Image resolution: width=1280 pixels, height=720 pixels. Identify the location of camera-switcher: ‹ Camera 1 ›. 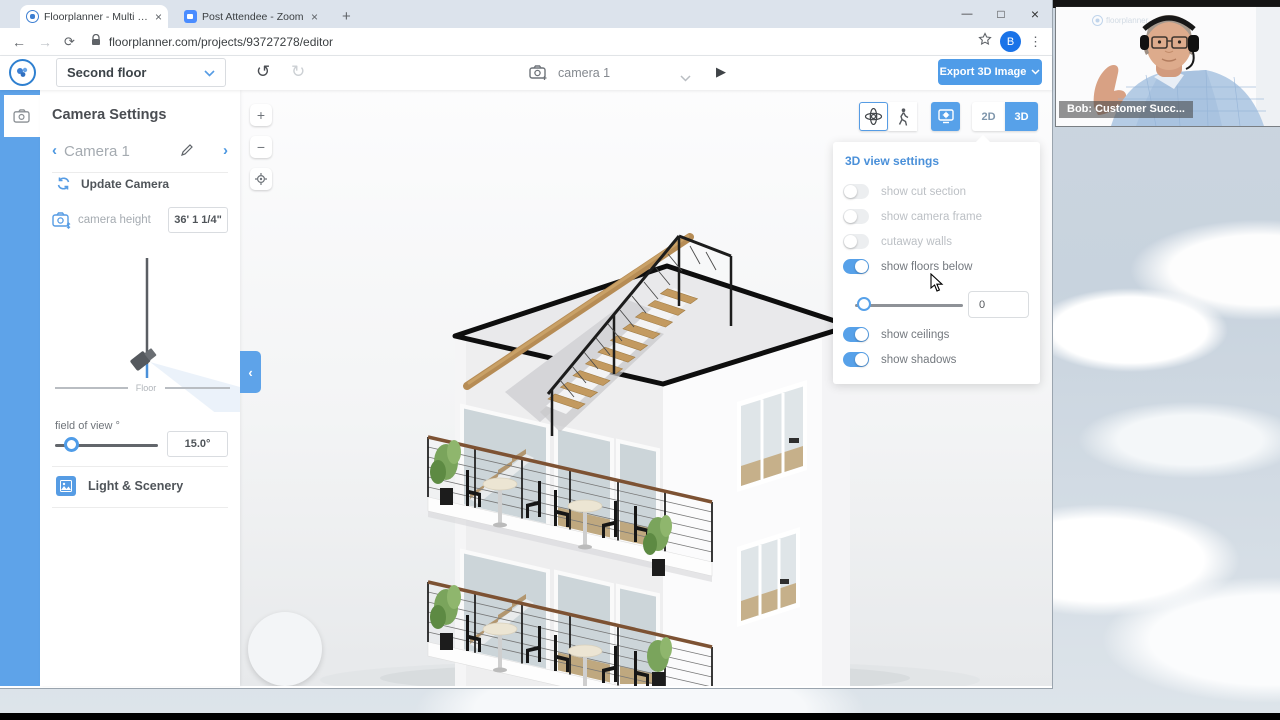
(140, 153).